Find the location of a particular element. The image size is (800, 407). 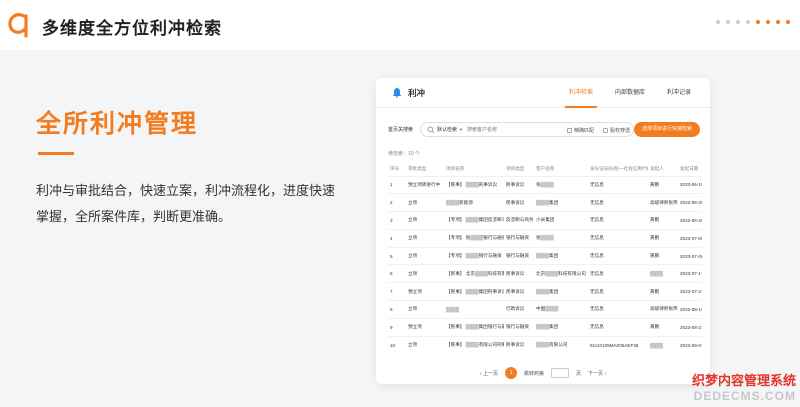

table-cell: 2023-06-25 is located at coordinates (690, 202).